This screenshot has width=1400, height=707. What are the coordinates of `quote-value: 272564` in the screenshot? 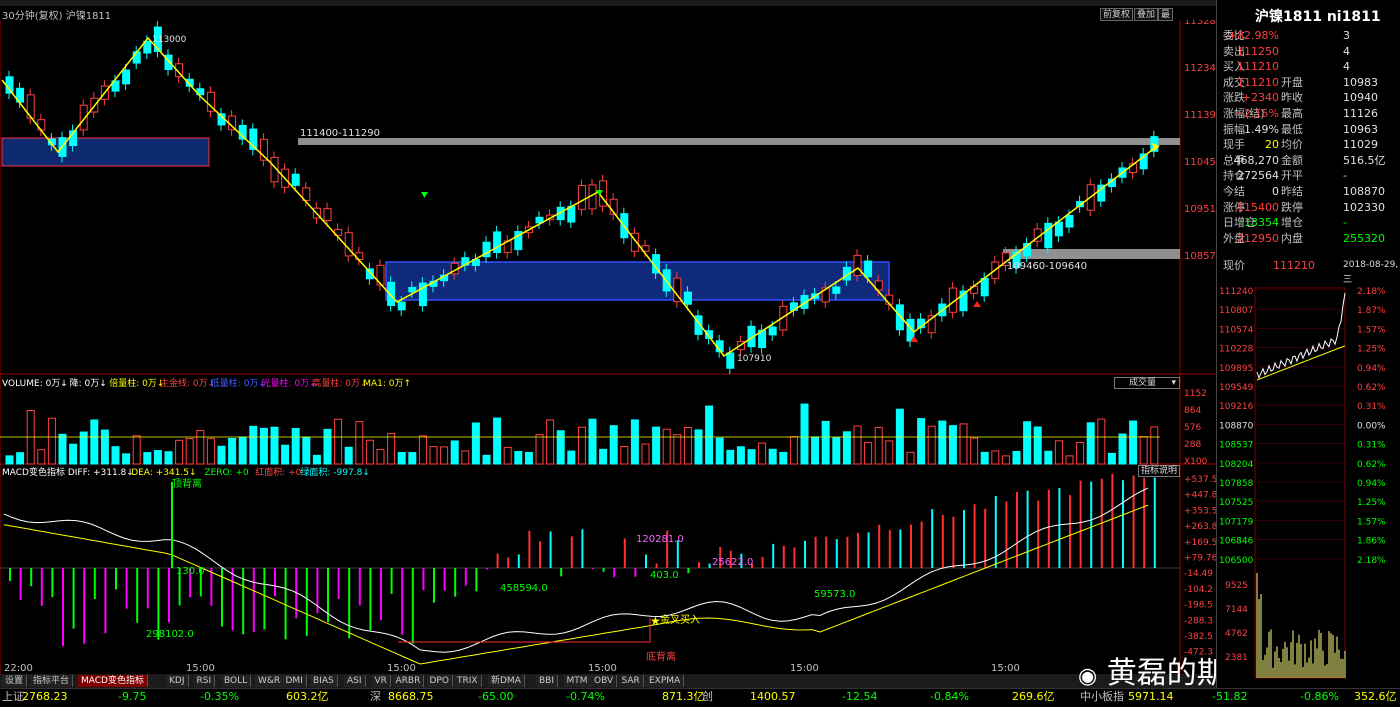 It's located at (1258, 176).